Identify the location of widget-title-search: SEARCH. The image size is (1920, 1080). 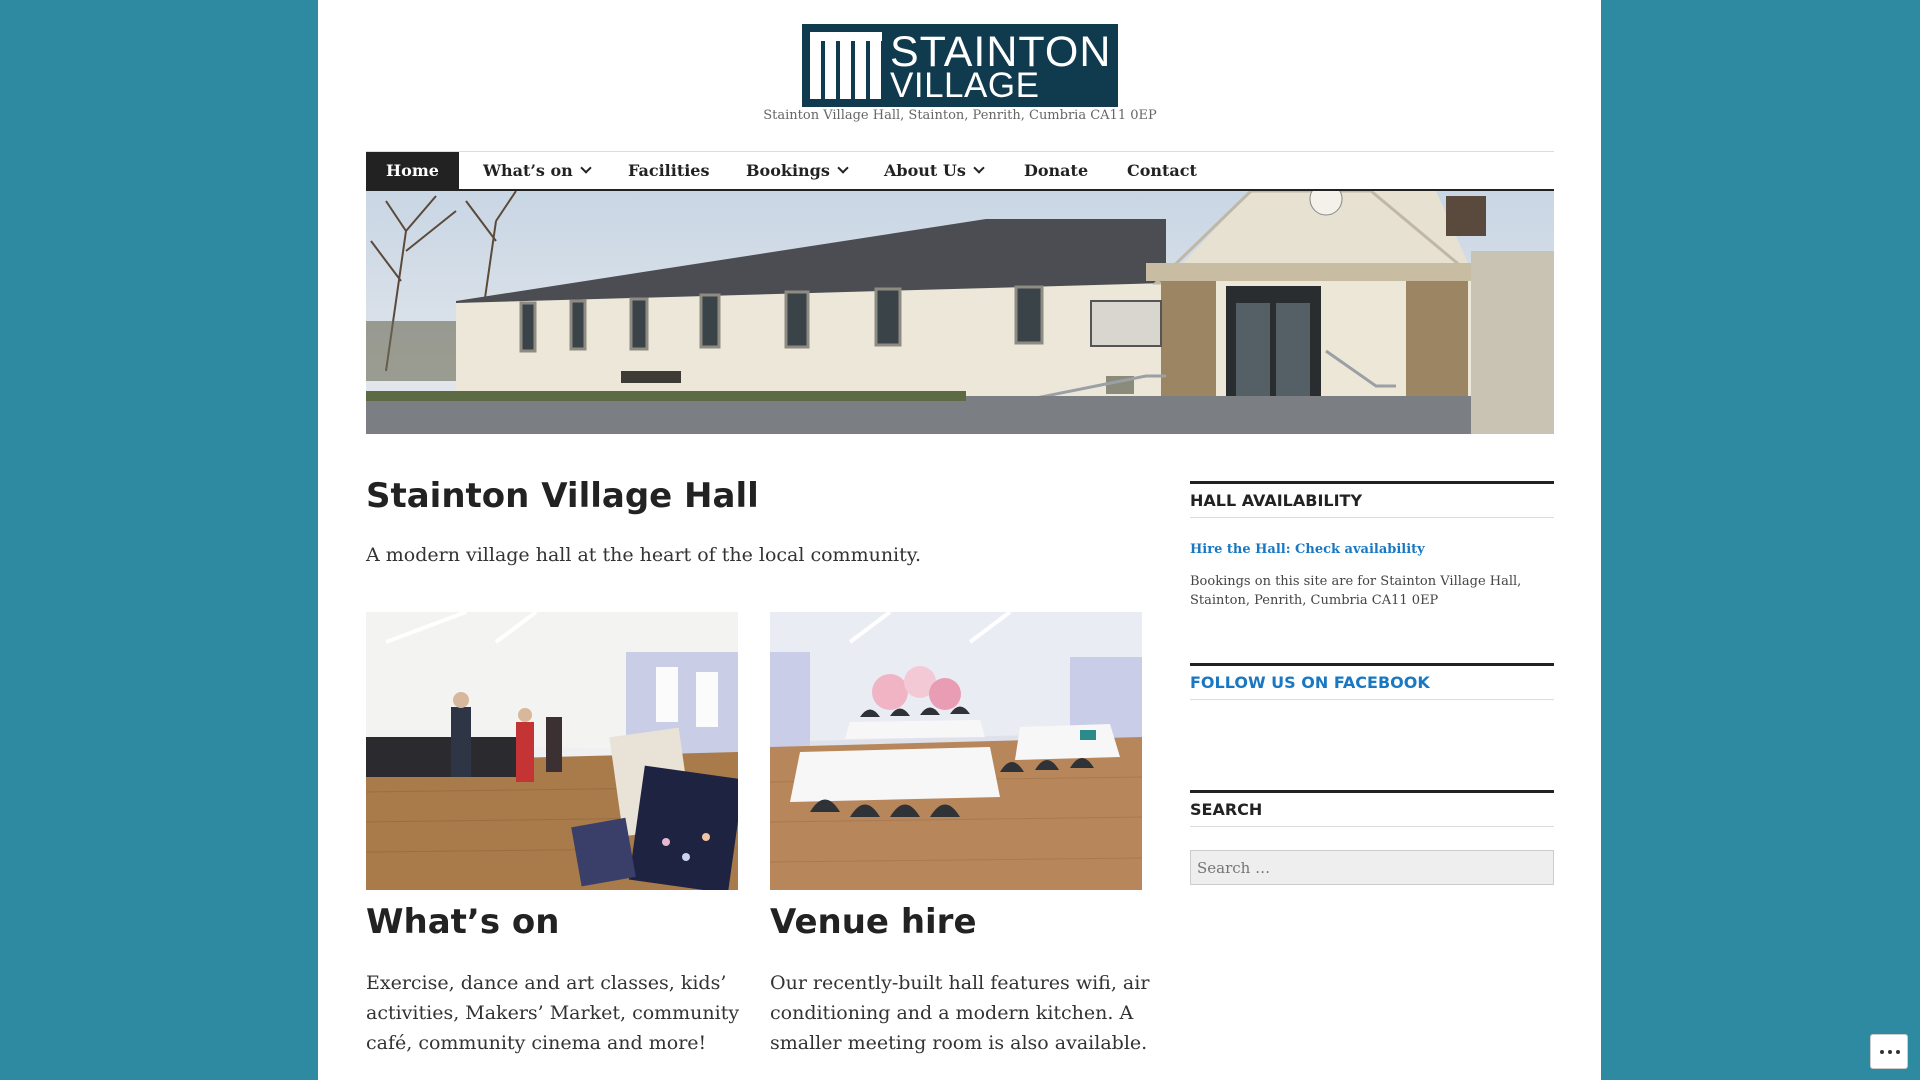
(1372, 808).